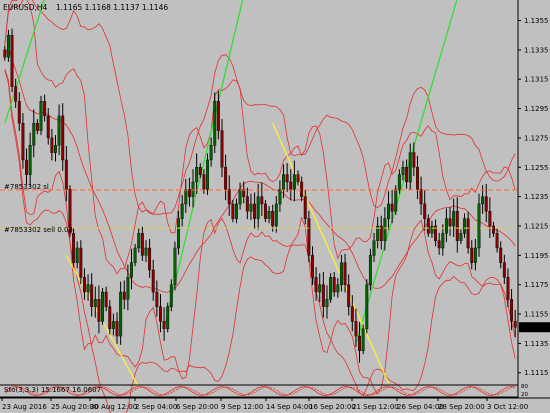 The width and height of the screenshot is (550, 413). I want to click on price-tick-label: 1.1295, so click(536, 109).